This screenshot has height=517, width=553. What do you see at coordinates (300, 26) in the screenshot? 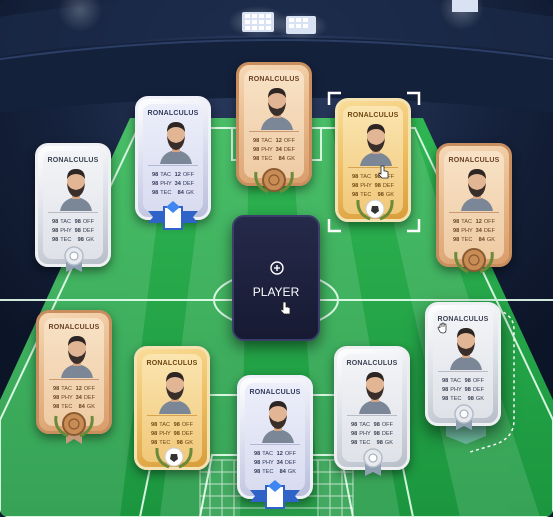
I see `stadium-light-icon` at bounding box center [300, 26].